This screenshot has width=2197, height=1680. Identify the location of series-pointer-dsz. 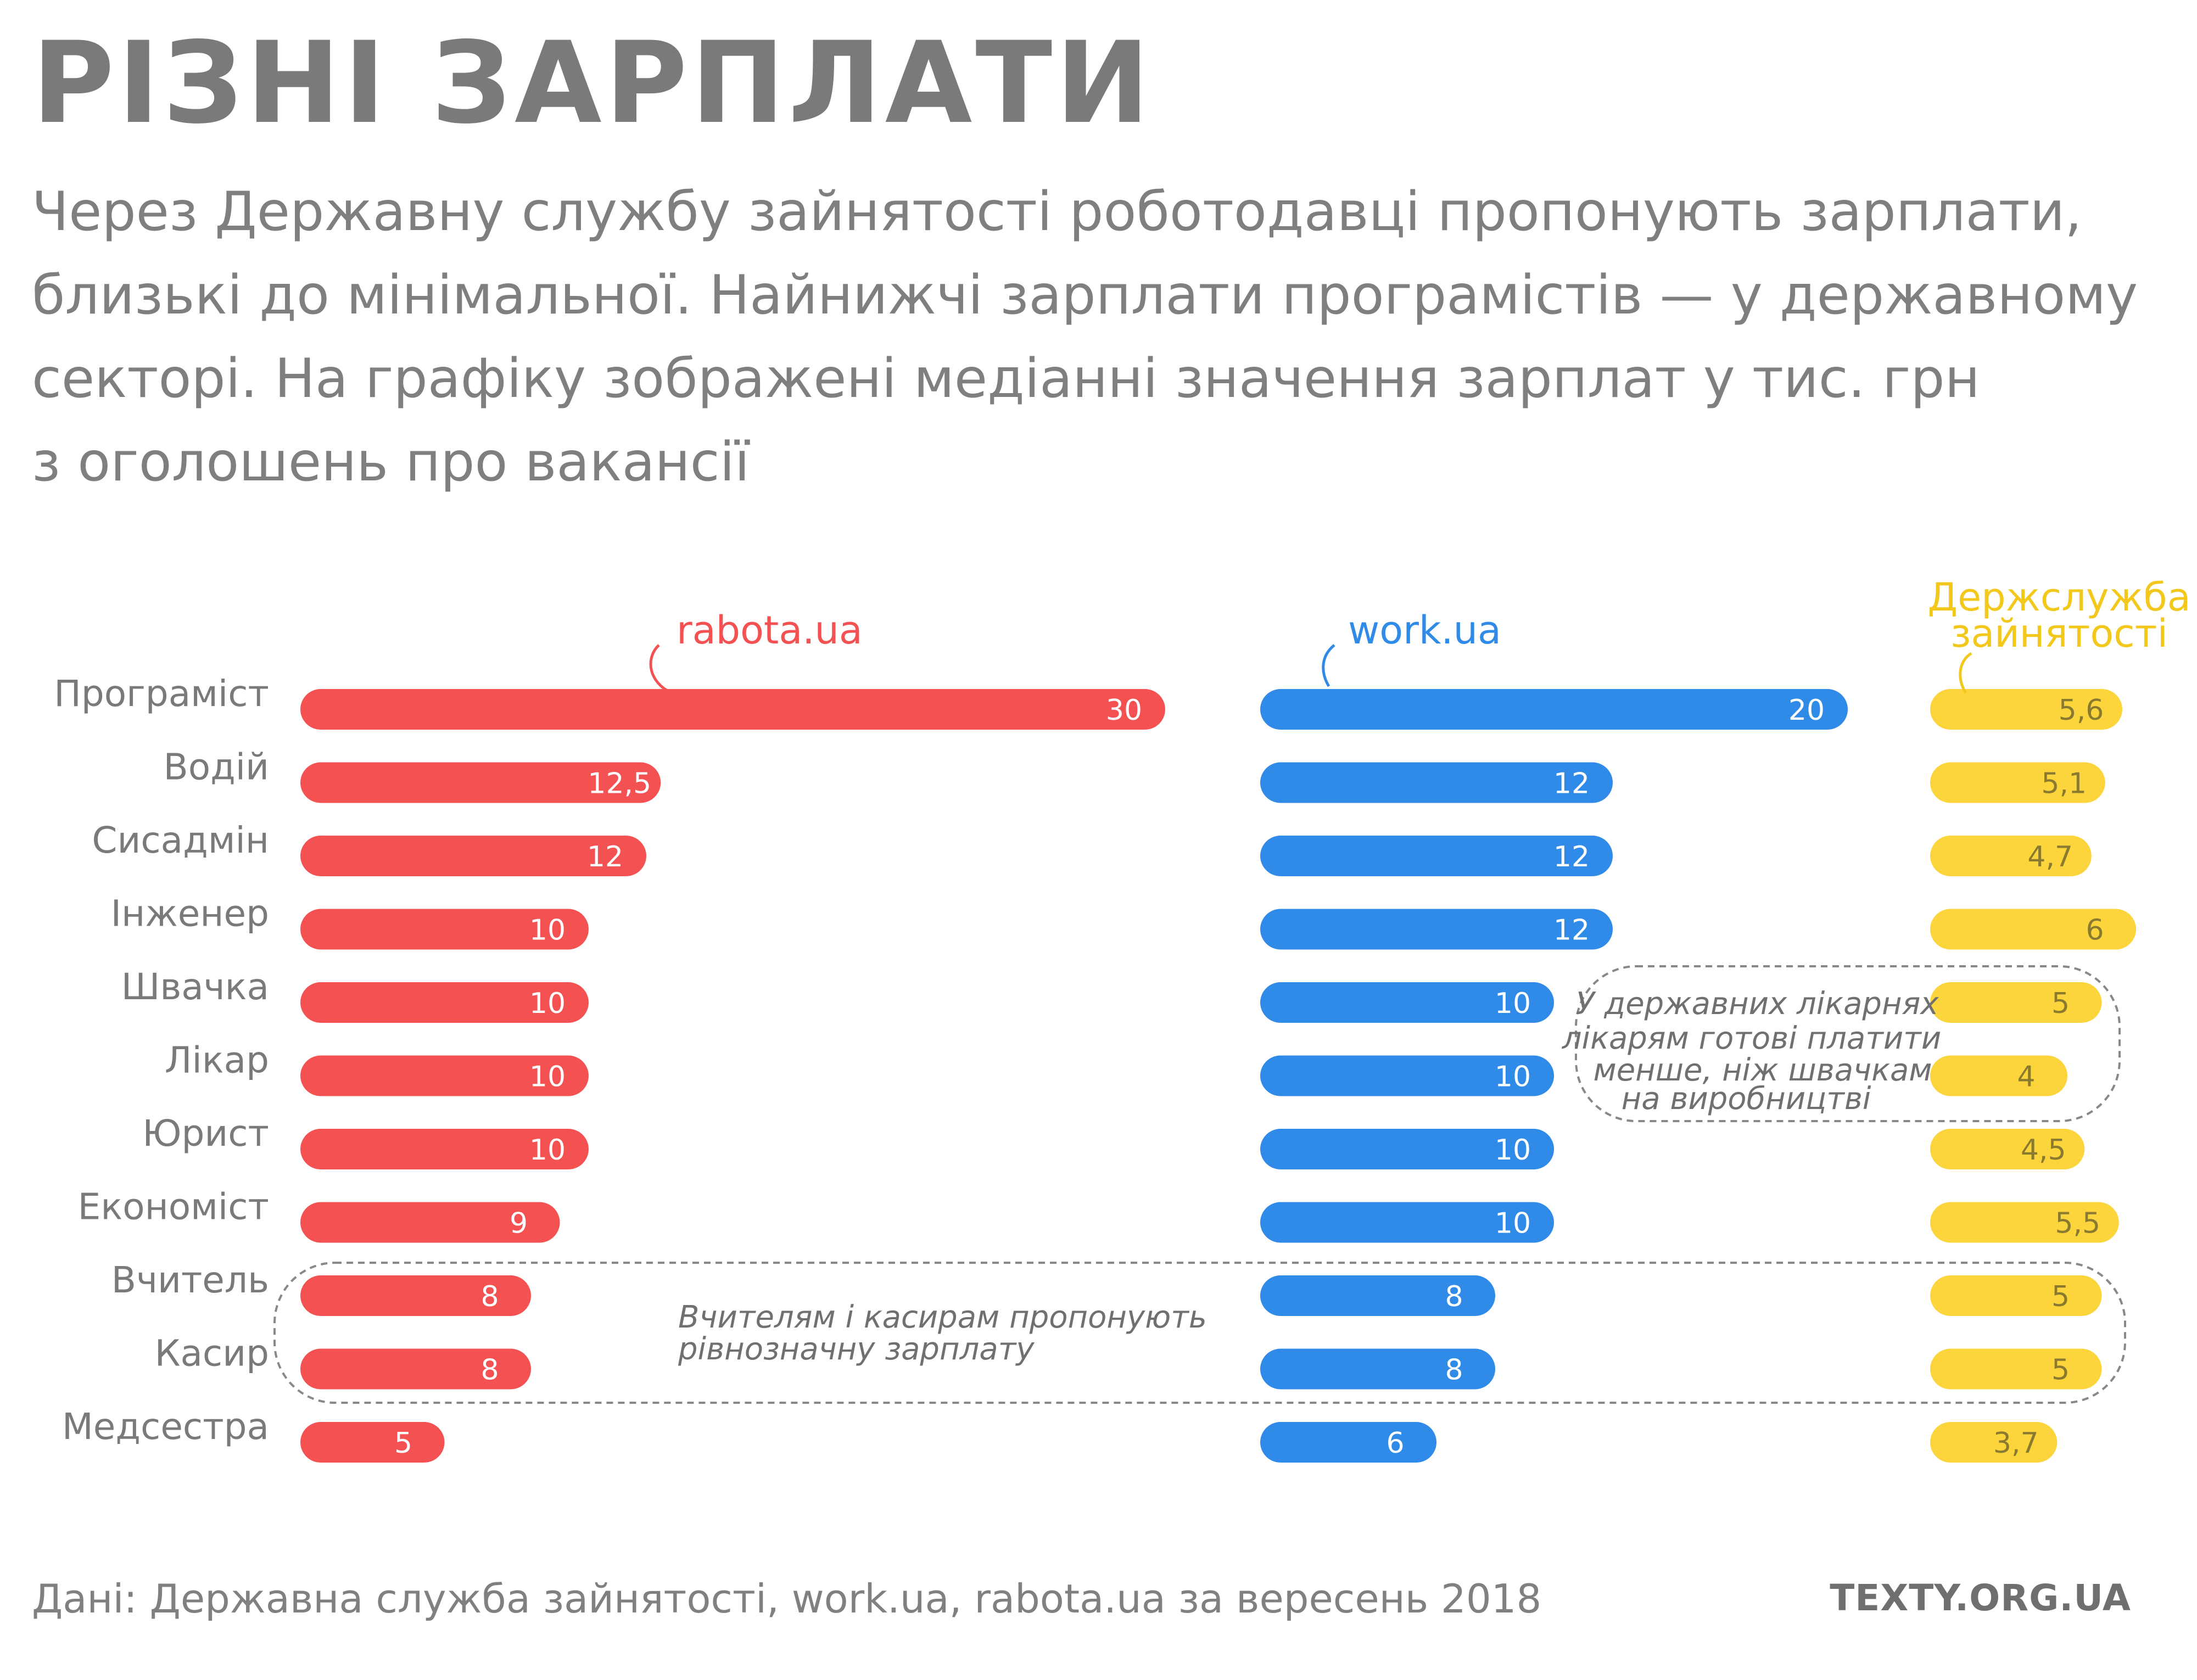
(1965, 673).